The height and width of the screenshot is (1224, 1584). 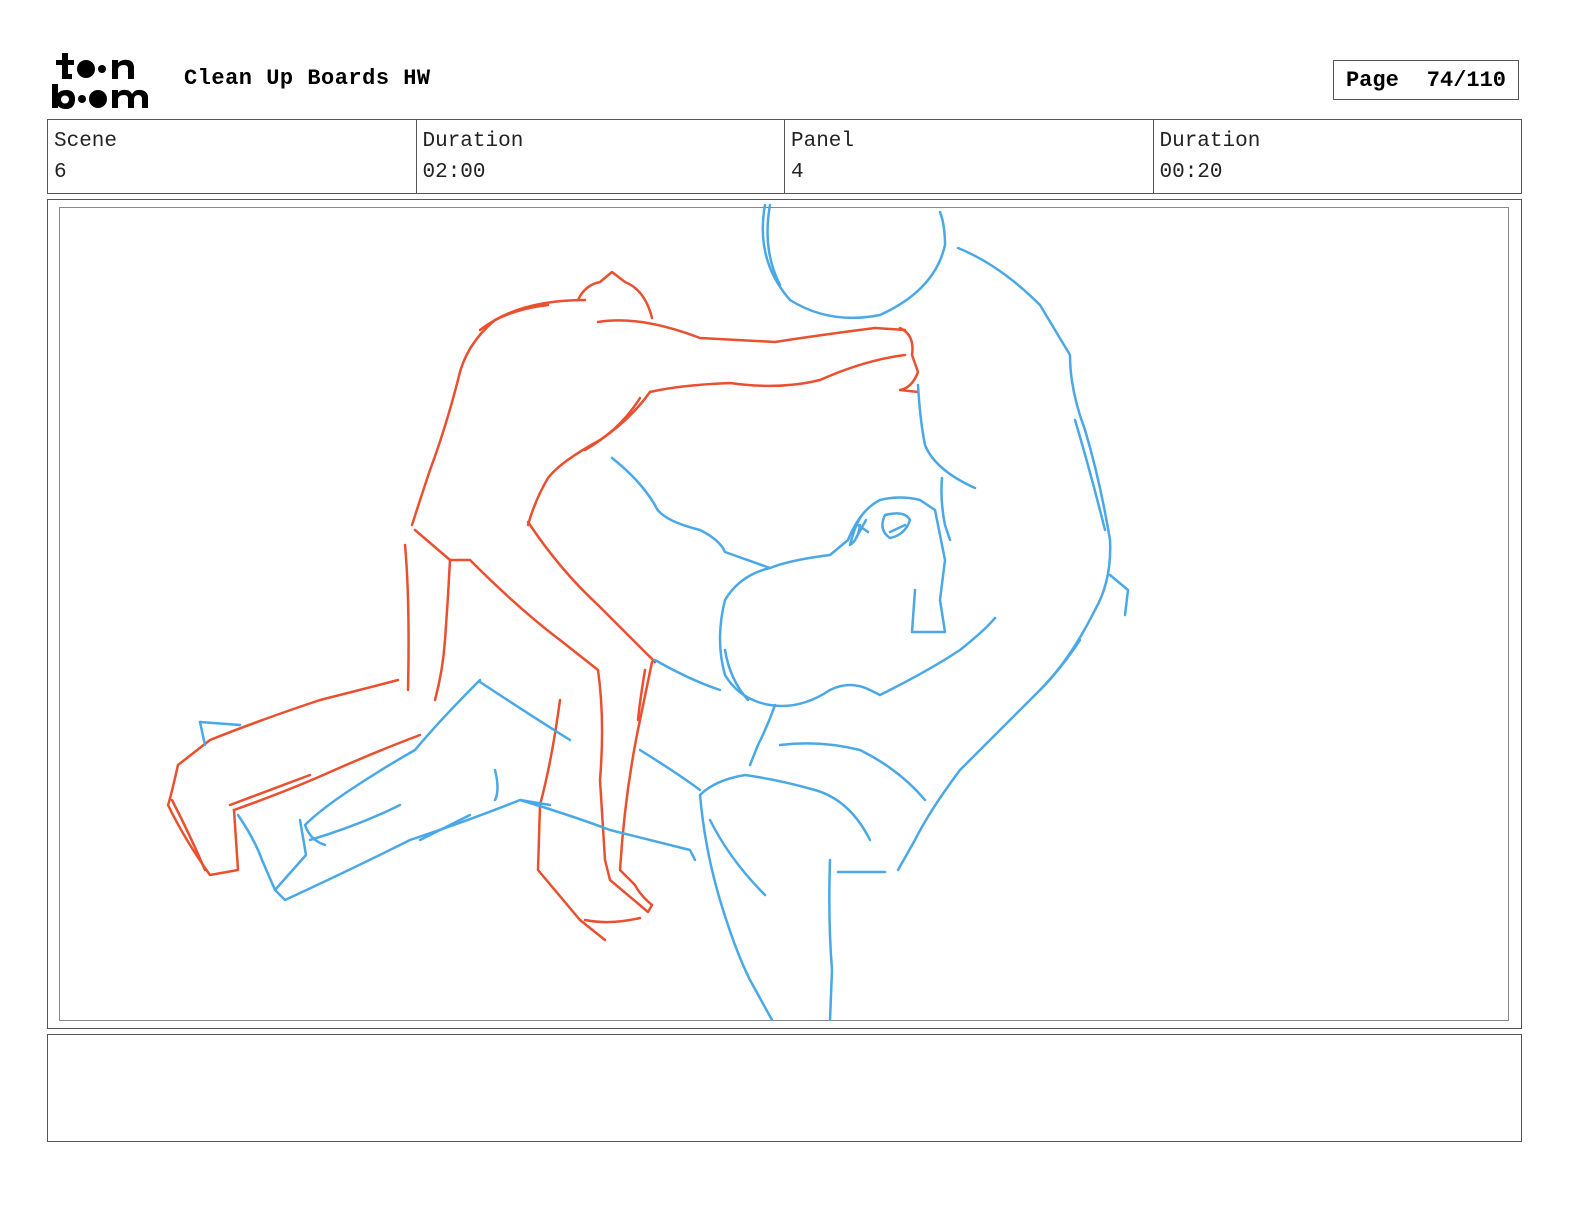 I want to click on scene-duration-cell: Duration 02:00, so click(x=601, y=156).